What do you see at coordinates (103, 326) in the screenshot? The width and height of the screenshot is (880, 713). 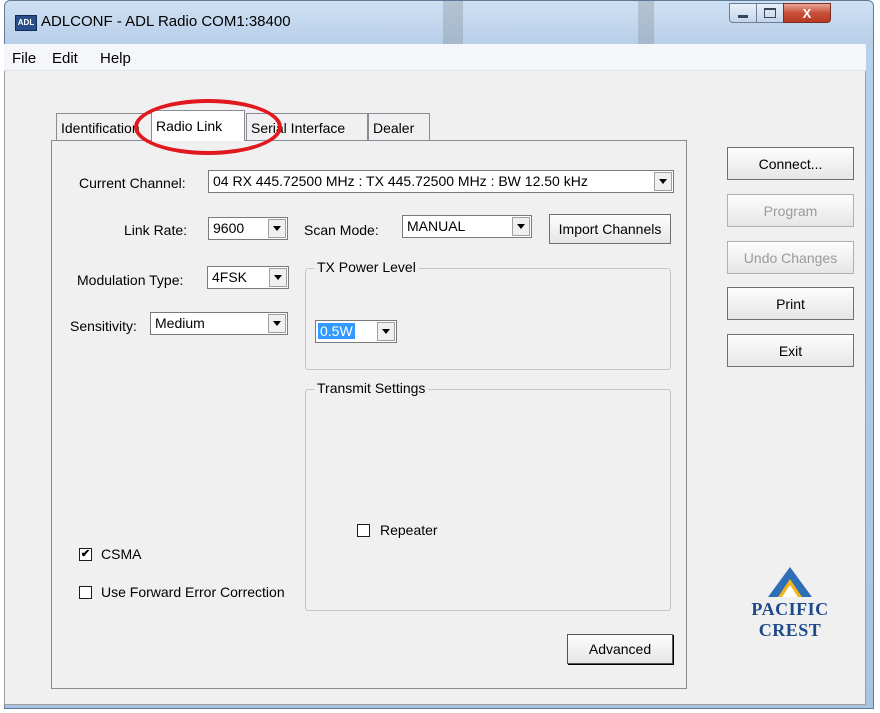 I see `sensitivity-label: Sensitivity:` at bounding box center [103, 326].